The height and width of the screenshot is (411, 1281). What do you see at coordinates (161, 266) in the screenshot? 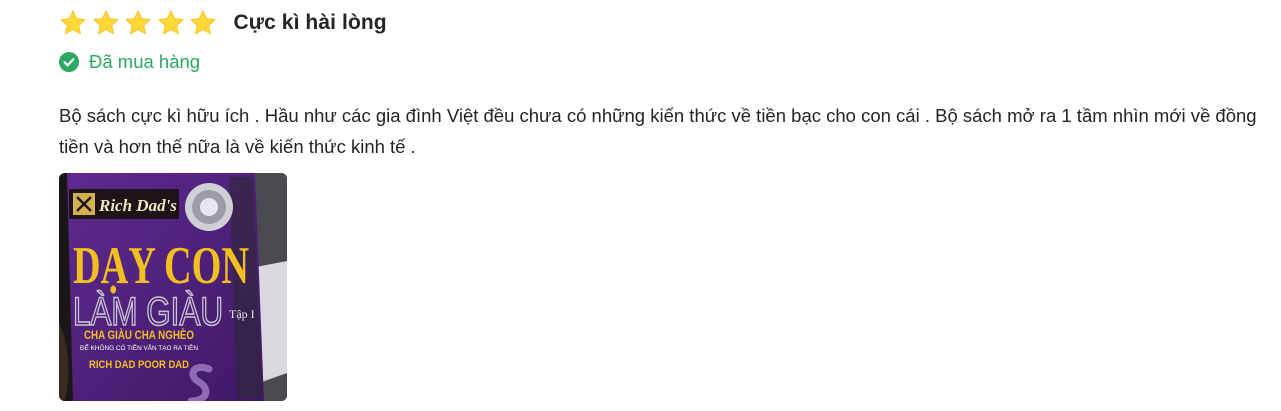
I see `book-title-line1: DẠY CON` at bounding box center [161, 266].